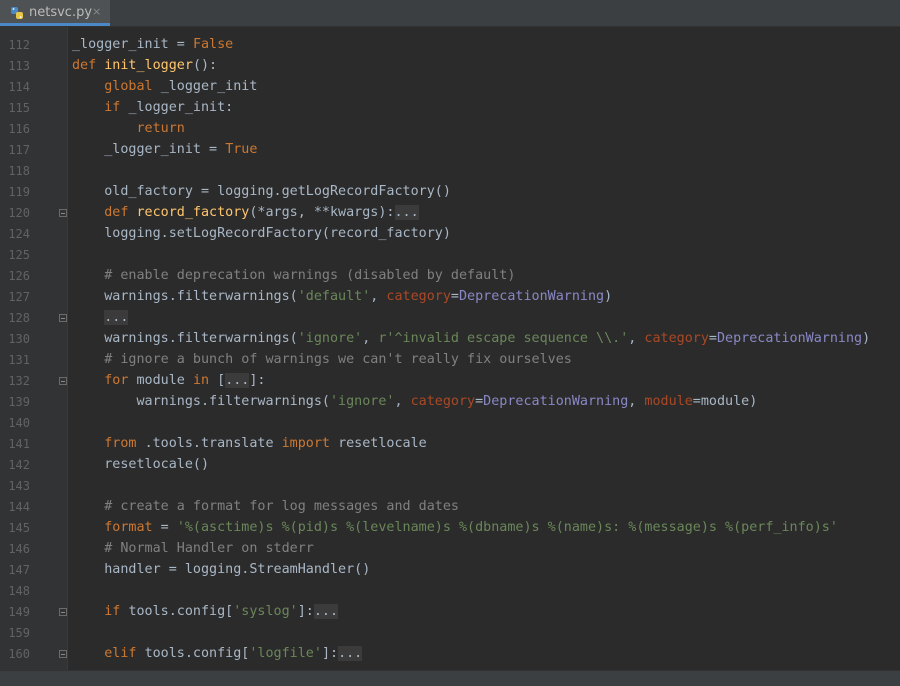 Image resolution: width=900 pixels, height=686 pixels. Describe the element at coordinates (96, 11) in the screenshot. I see `close-tab-icon: ×` at that location.